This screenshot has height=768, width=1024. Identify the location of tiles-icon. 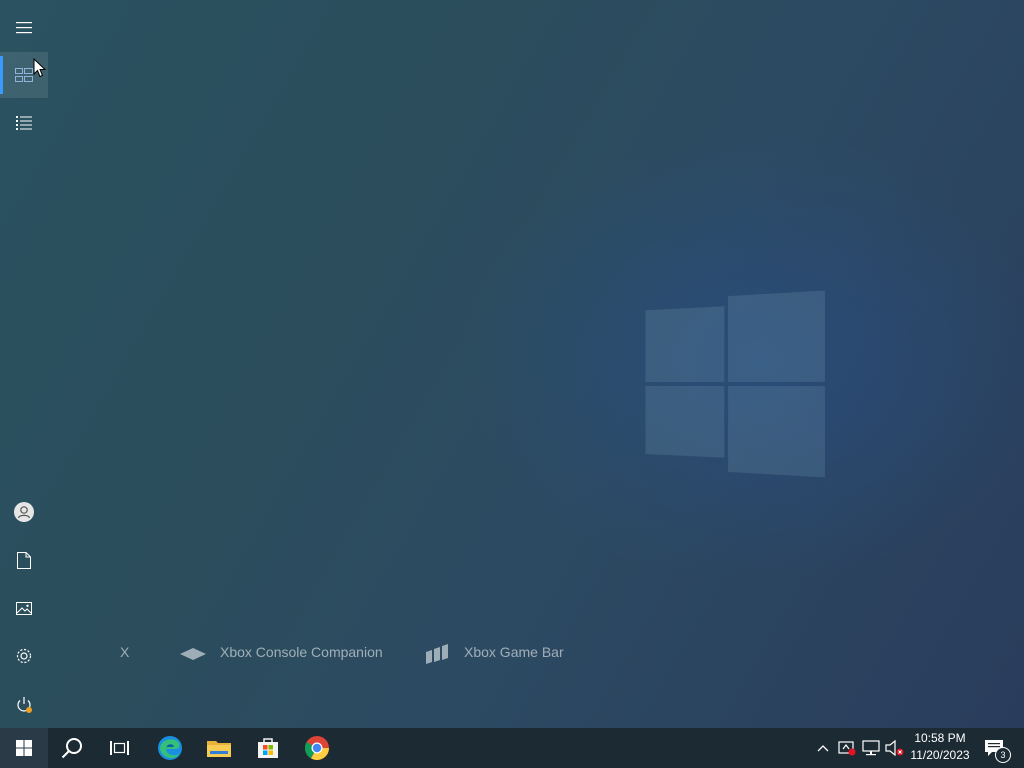
(24, 75).